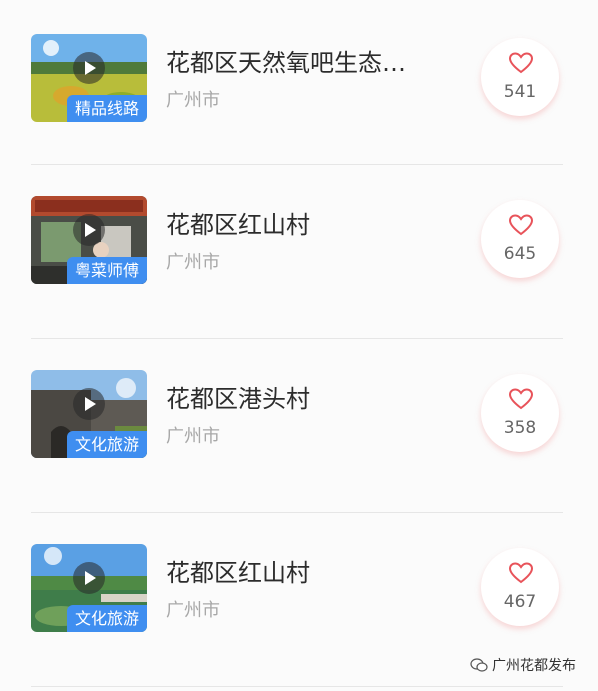 The width and height of the screenshot is (598, 691). Describe the element at coordinates (534, 666) in the screenshot. I see `watermark-text: 广州花都发布` at that location.